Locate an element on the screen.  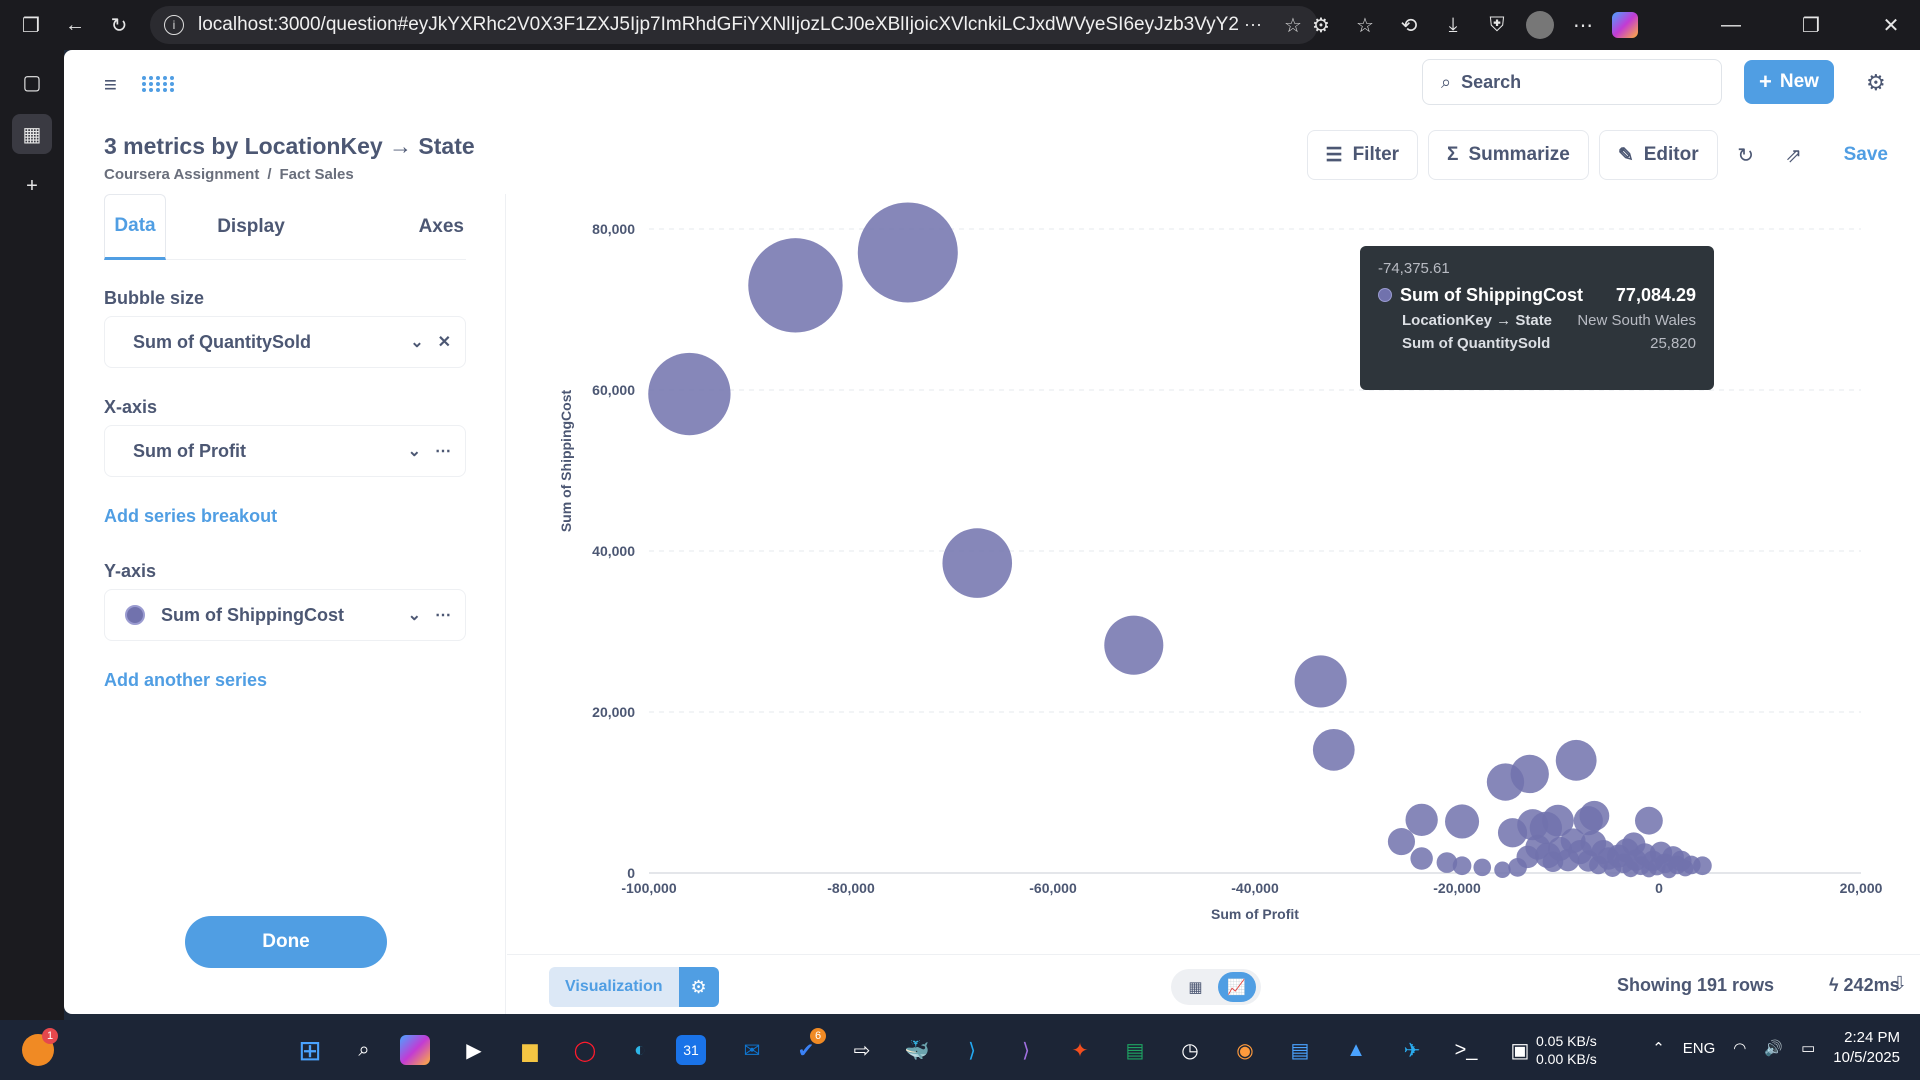
add-series-breakout-link: Add series breakout is located at coordinates (190, 516).